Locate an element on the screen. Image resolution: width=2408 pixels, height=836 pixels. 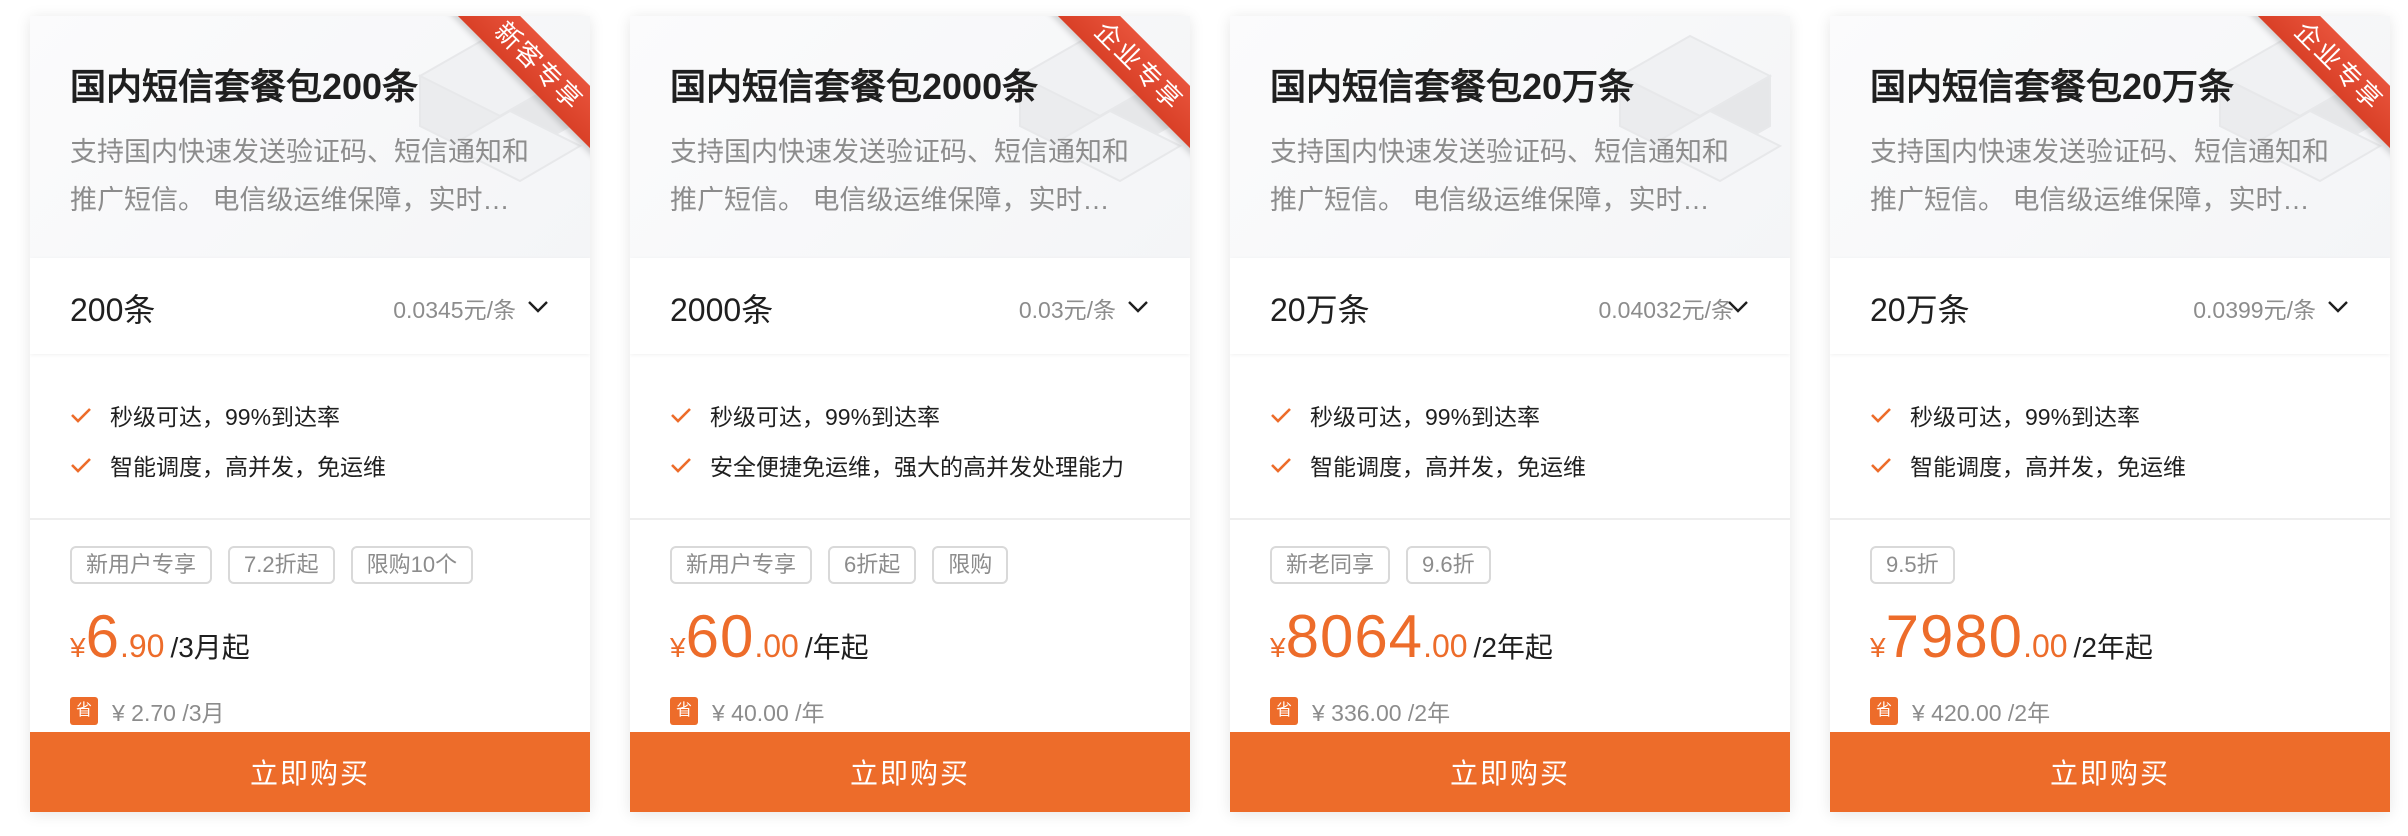
promo-tag: 9.6折 is located at coordinates (1448, 565).